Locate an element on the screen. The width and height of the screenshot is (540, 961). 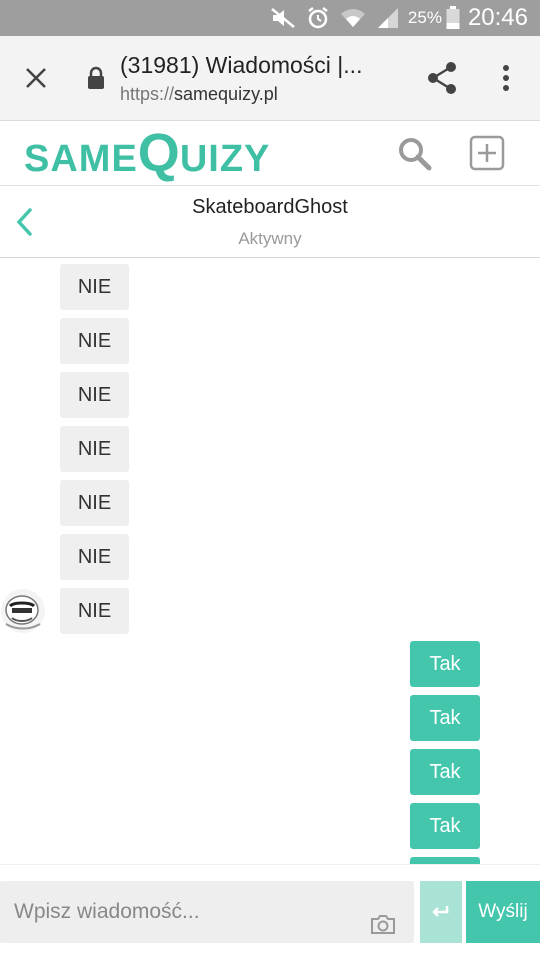
search-icon is located at coordinates (415, 154).